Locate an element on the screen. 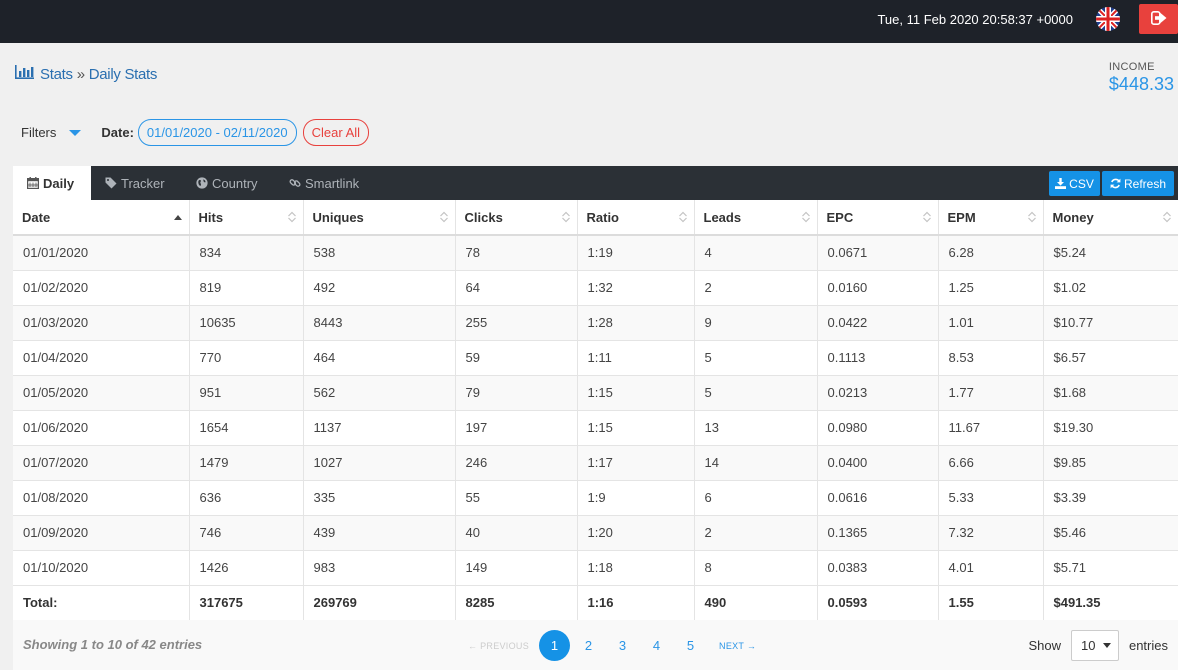 This screenshot has width=1178, height=670. column-header: Ratio is located at coordinates (636, 218).